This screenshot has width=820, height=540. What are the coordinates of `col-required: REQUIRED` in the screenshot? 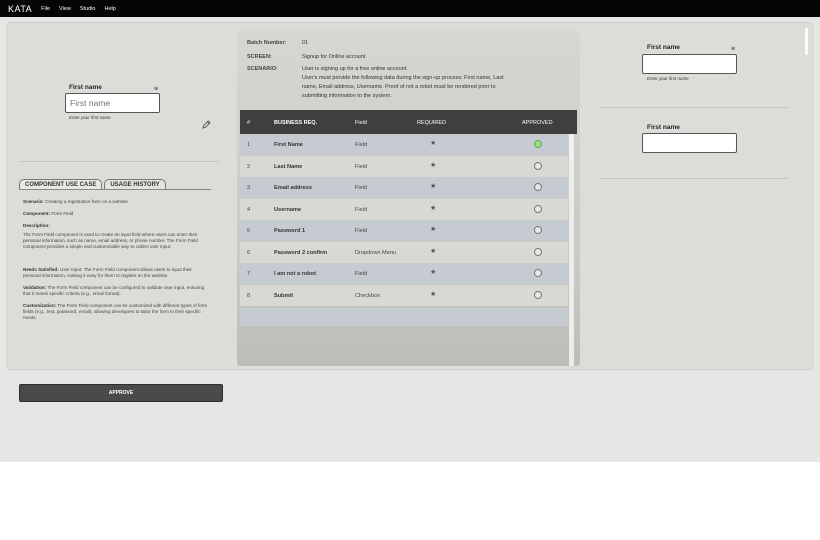 It's located at (432, 123).